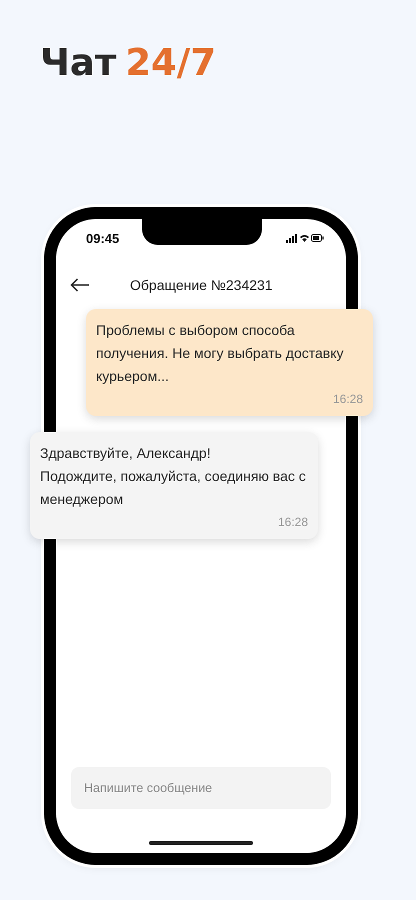  Describe the element at coordinates (201, 285) in the screenshot. I see `chat-title: Обращение №234231` at that location.